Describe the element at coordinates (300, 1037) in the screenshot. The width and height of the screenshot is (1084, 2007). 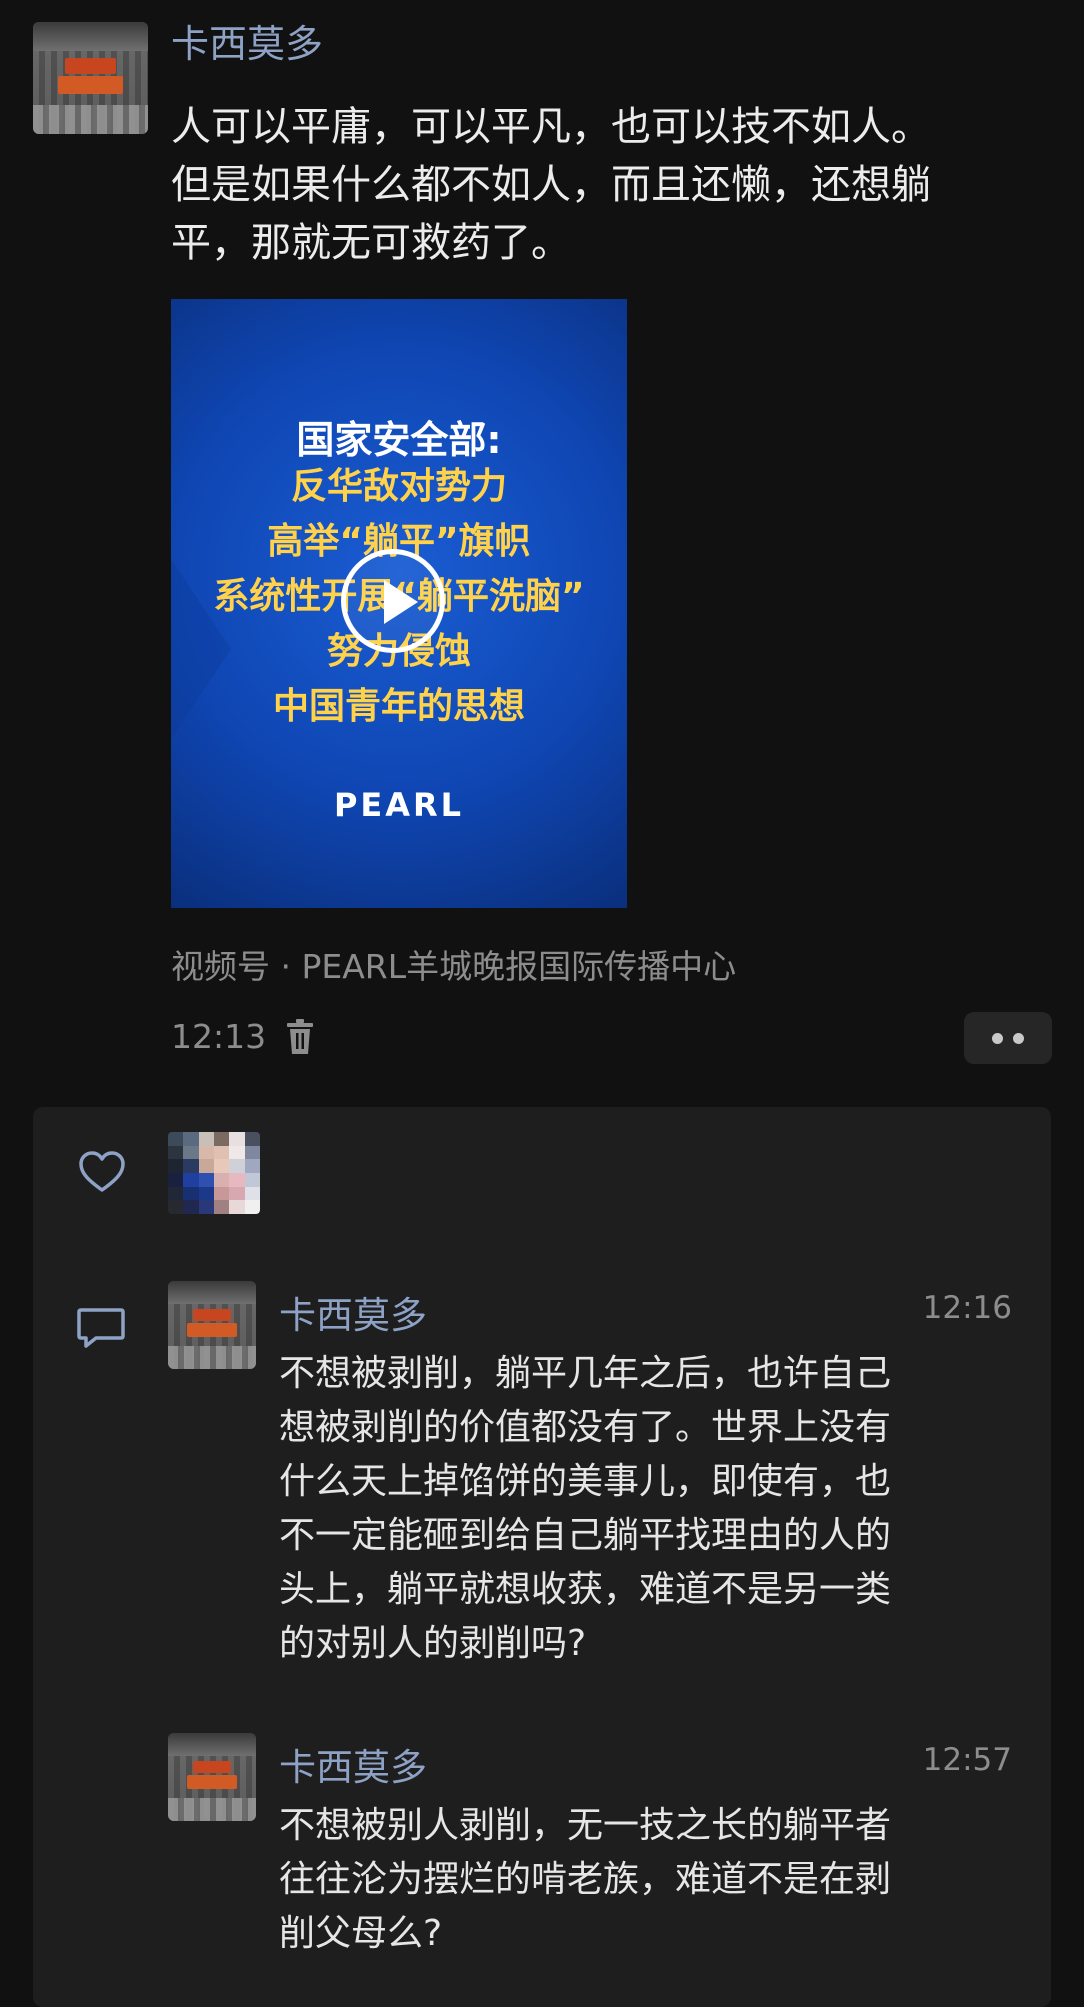
I see `trash-icon` at that location.